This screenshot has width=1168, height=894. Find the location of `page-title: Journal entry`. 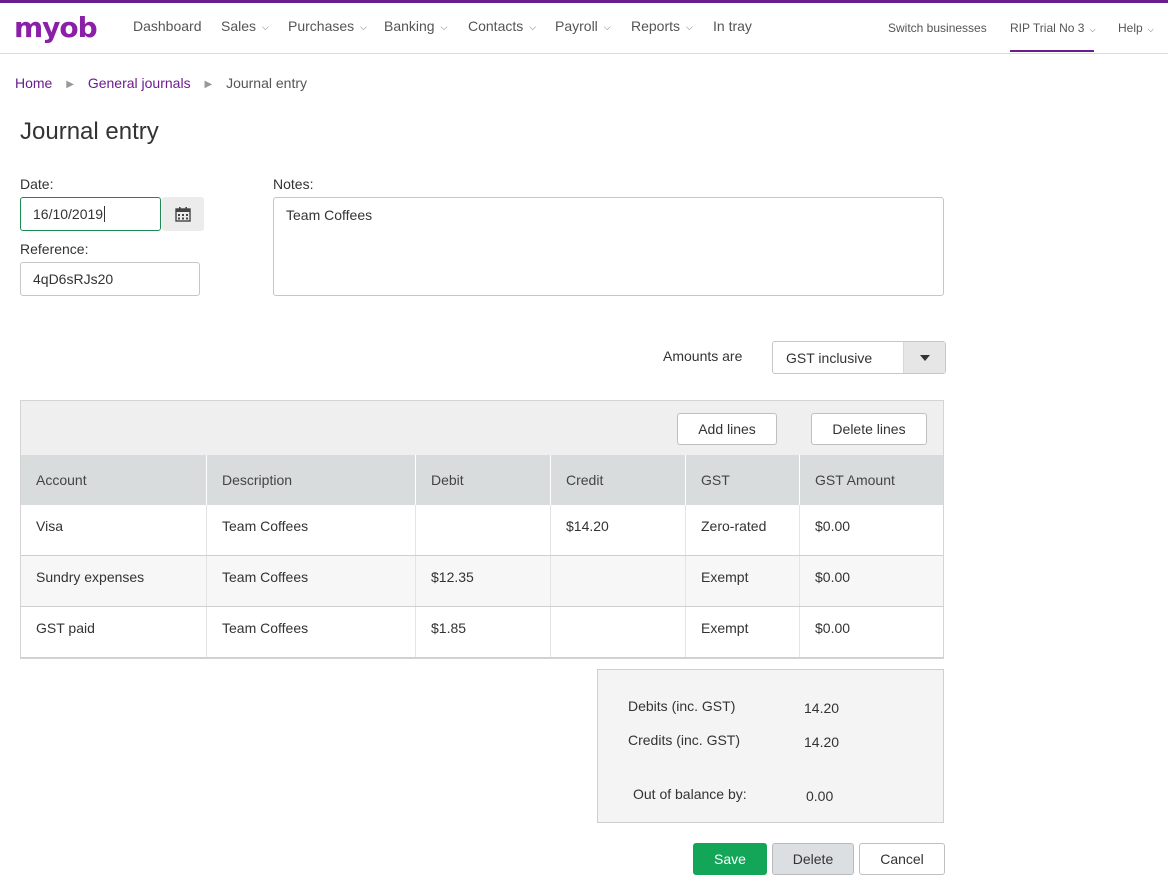

page-title: Journal entry is located at coordinates (89, 131).